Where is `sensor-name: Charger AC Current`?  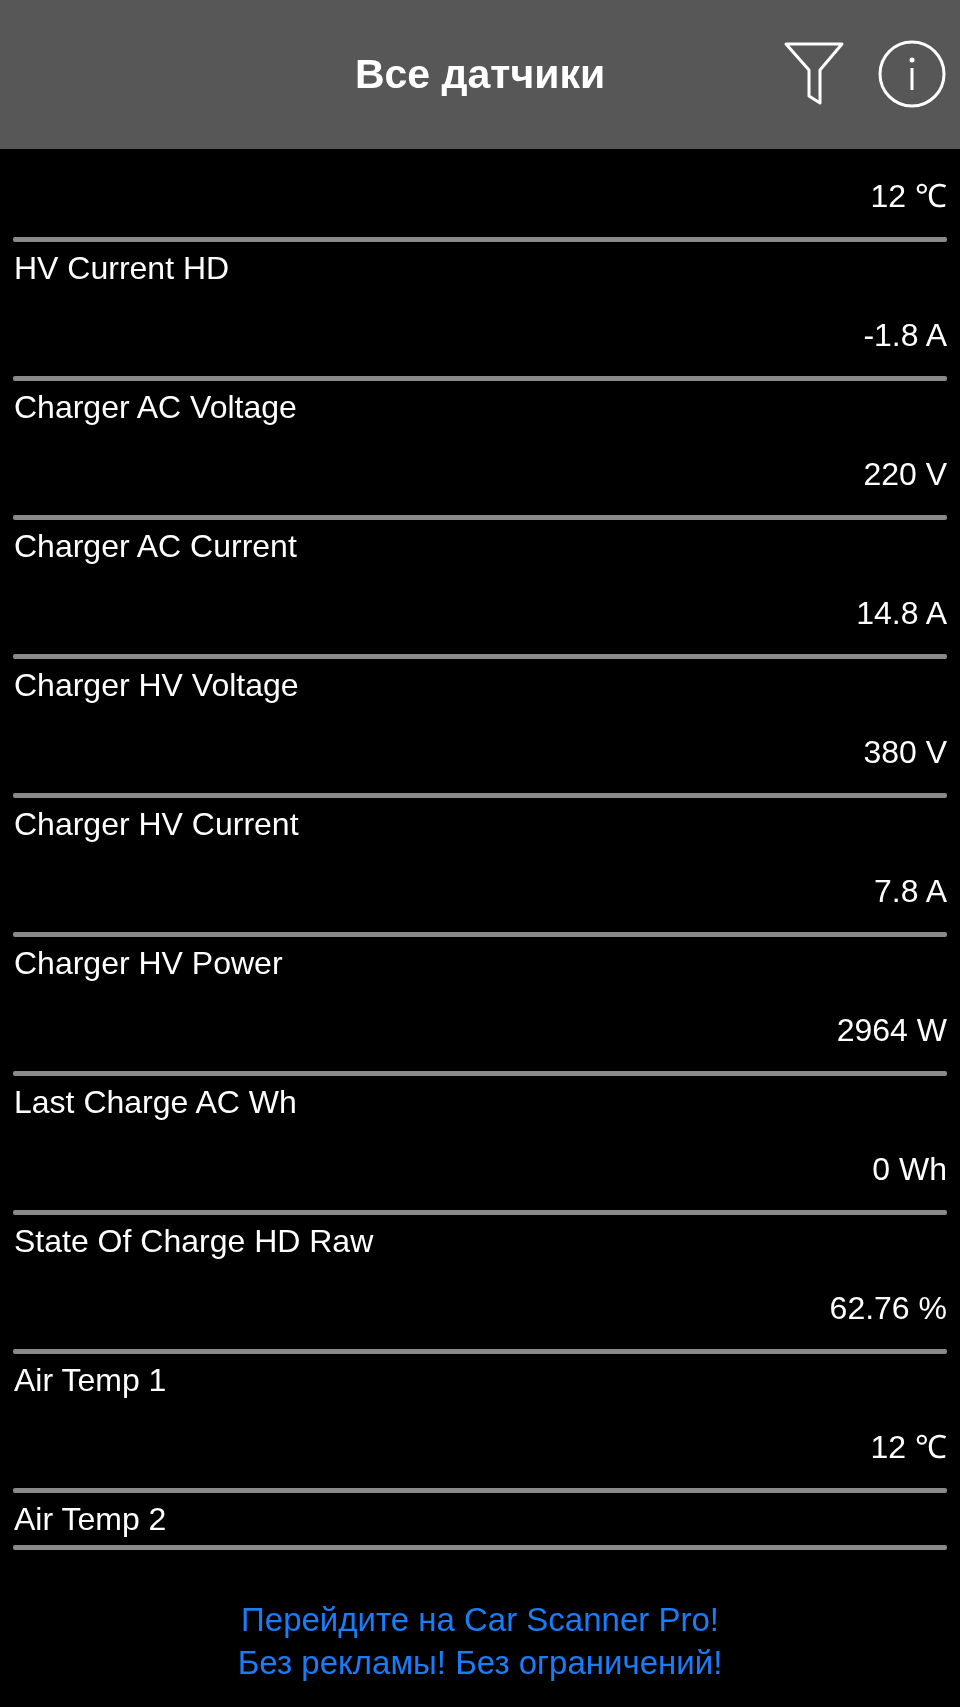
sensor-name: Charger AC Current is located at coordinates (155, 546).